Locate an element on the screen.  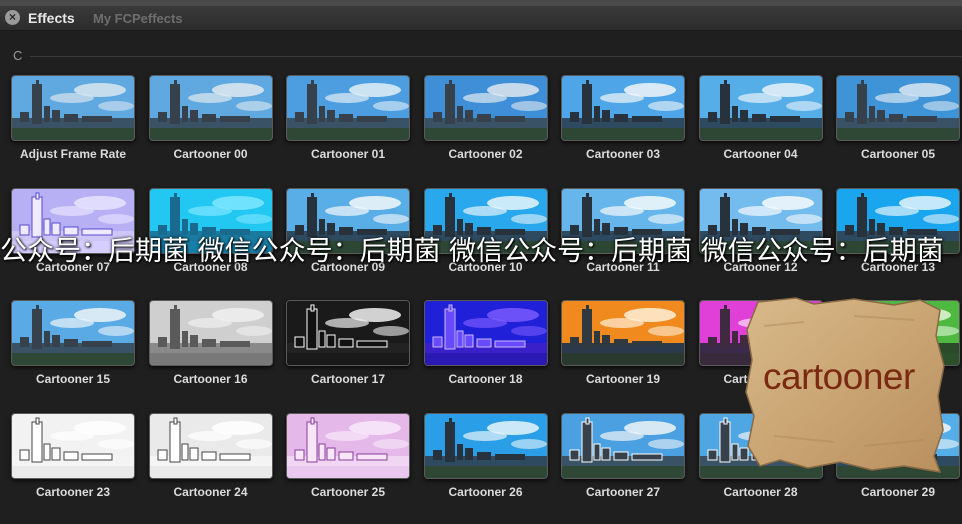
effect-label: Cartooner 13 is located at coordinates (898, 266).